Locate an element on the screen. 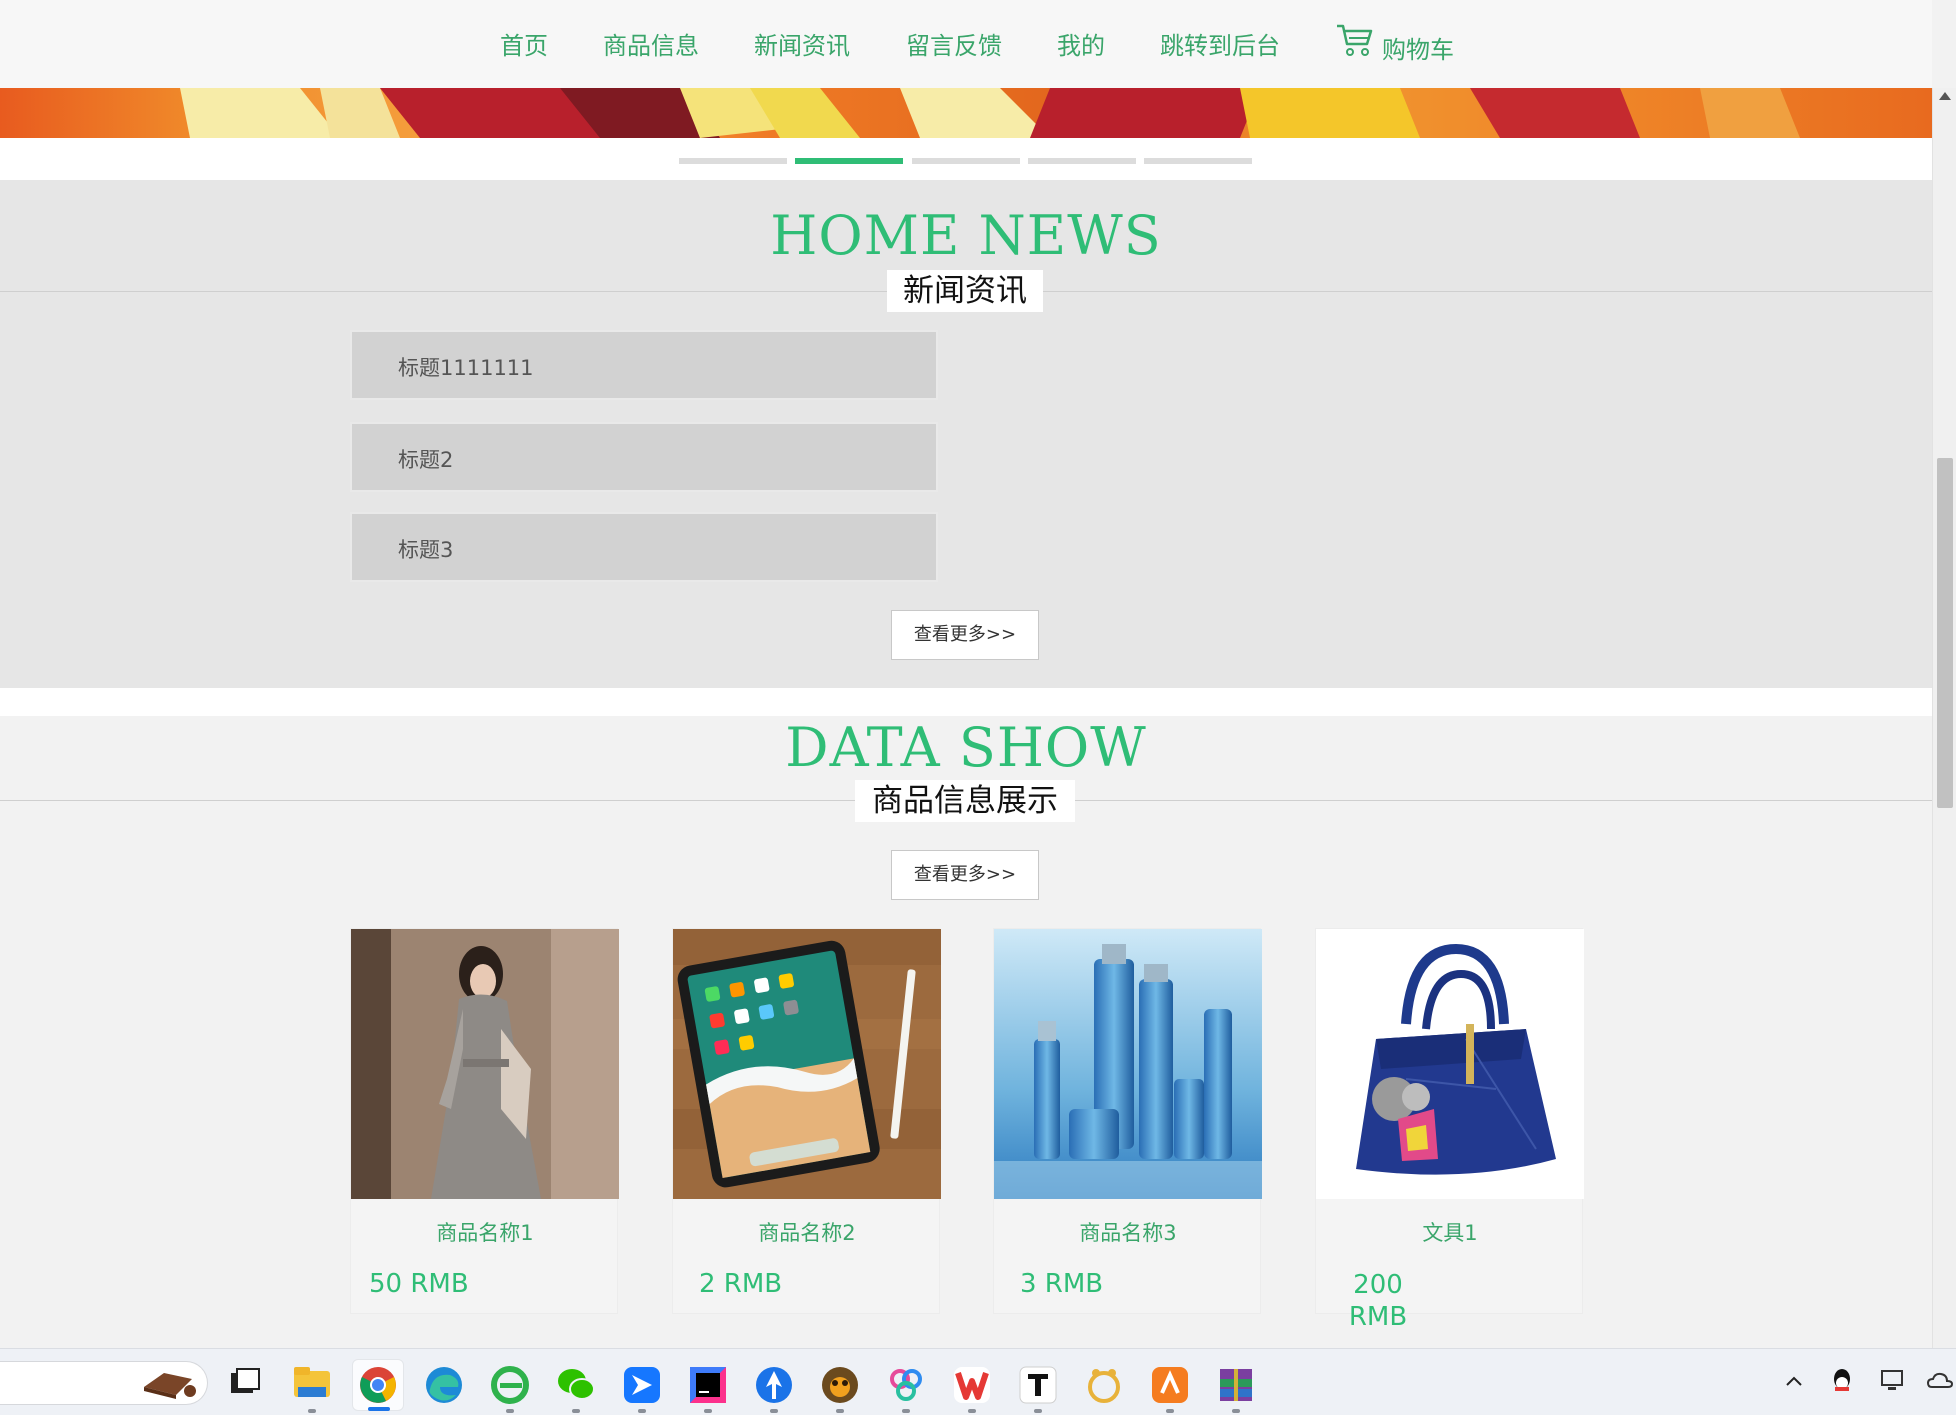  product-name: 商品名称1 is located at coordinates (485, 1232).